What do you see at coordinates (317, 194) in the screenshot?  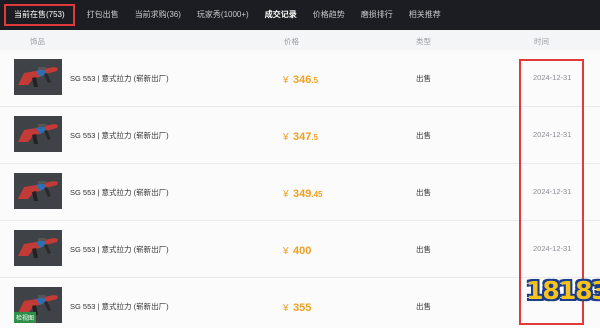 I see `price-decimal: .45` at bounding box center [317, 194].